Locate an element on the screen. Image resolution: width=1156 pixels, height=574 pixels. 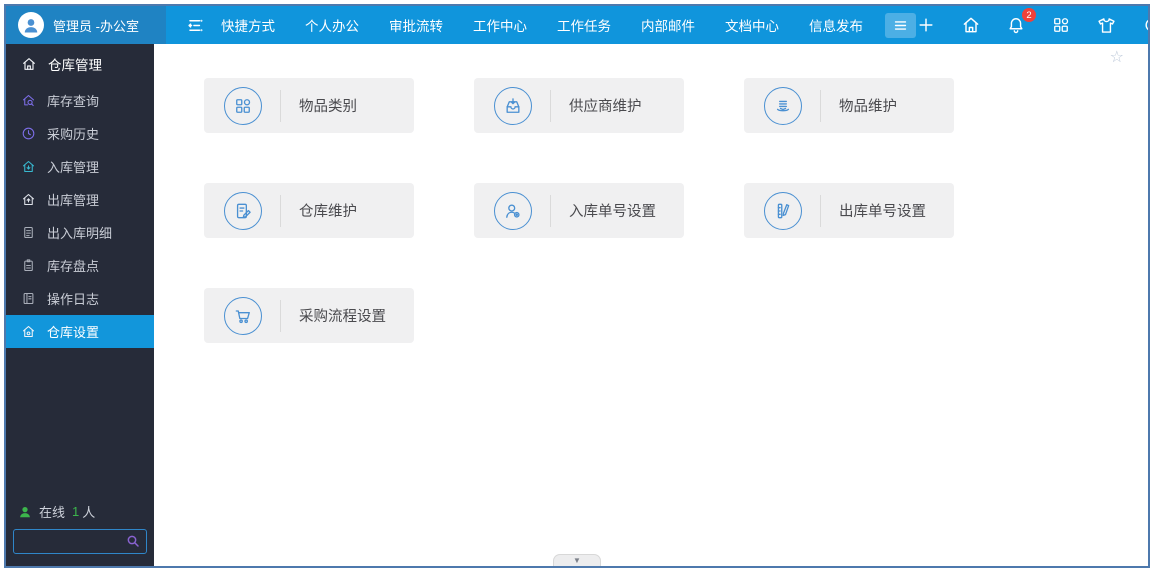
sidebar-item-label: 出入库明细 is located at coordinates (80, 233).